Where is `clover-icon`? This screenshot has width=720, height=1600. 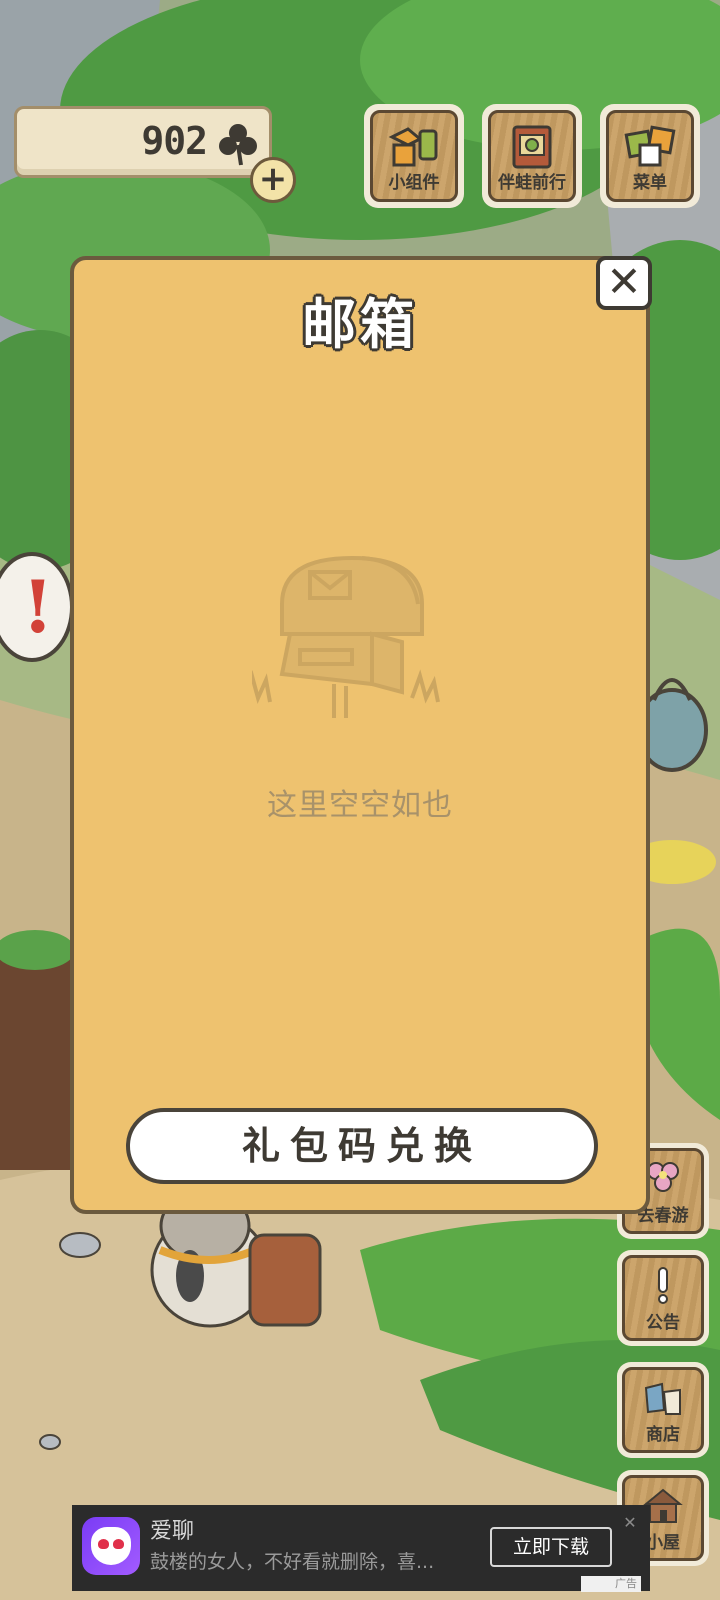
clover-icon is located at coordinates (238, 145).